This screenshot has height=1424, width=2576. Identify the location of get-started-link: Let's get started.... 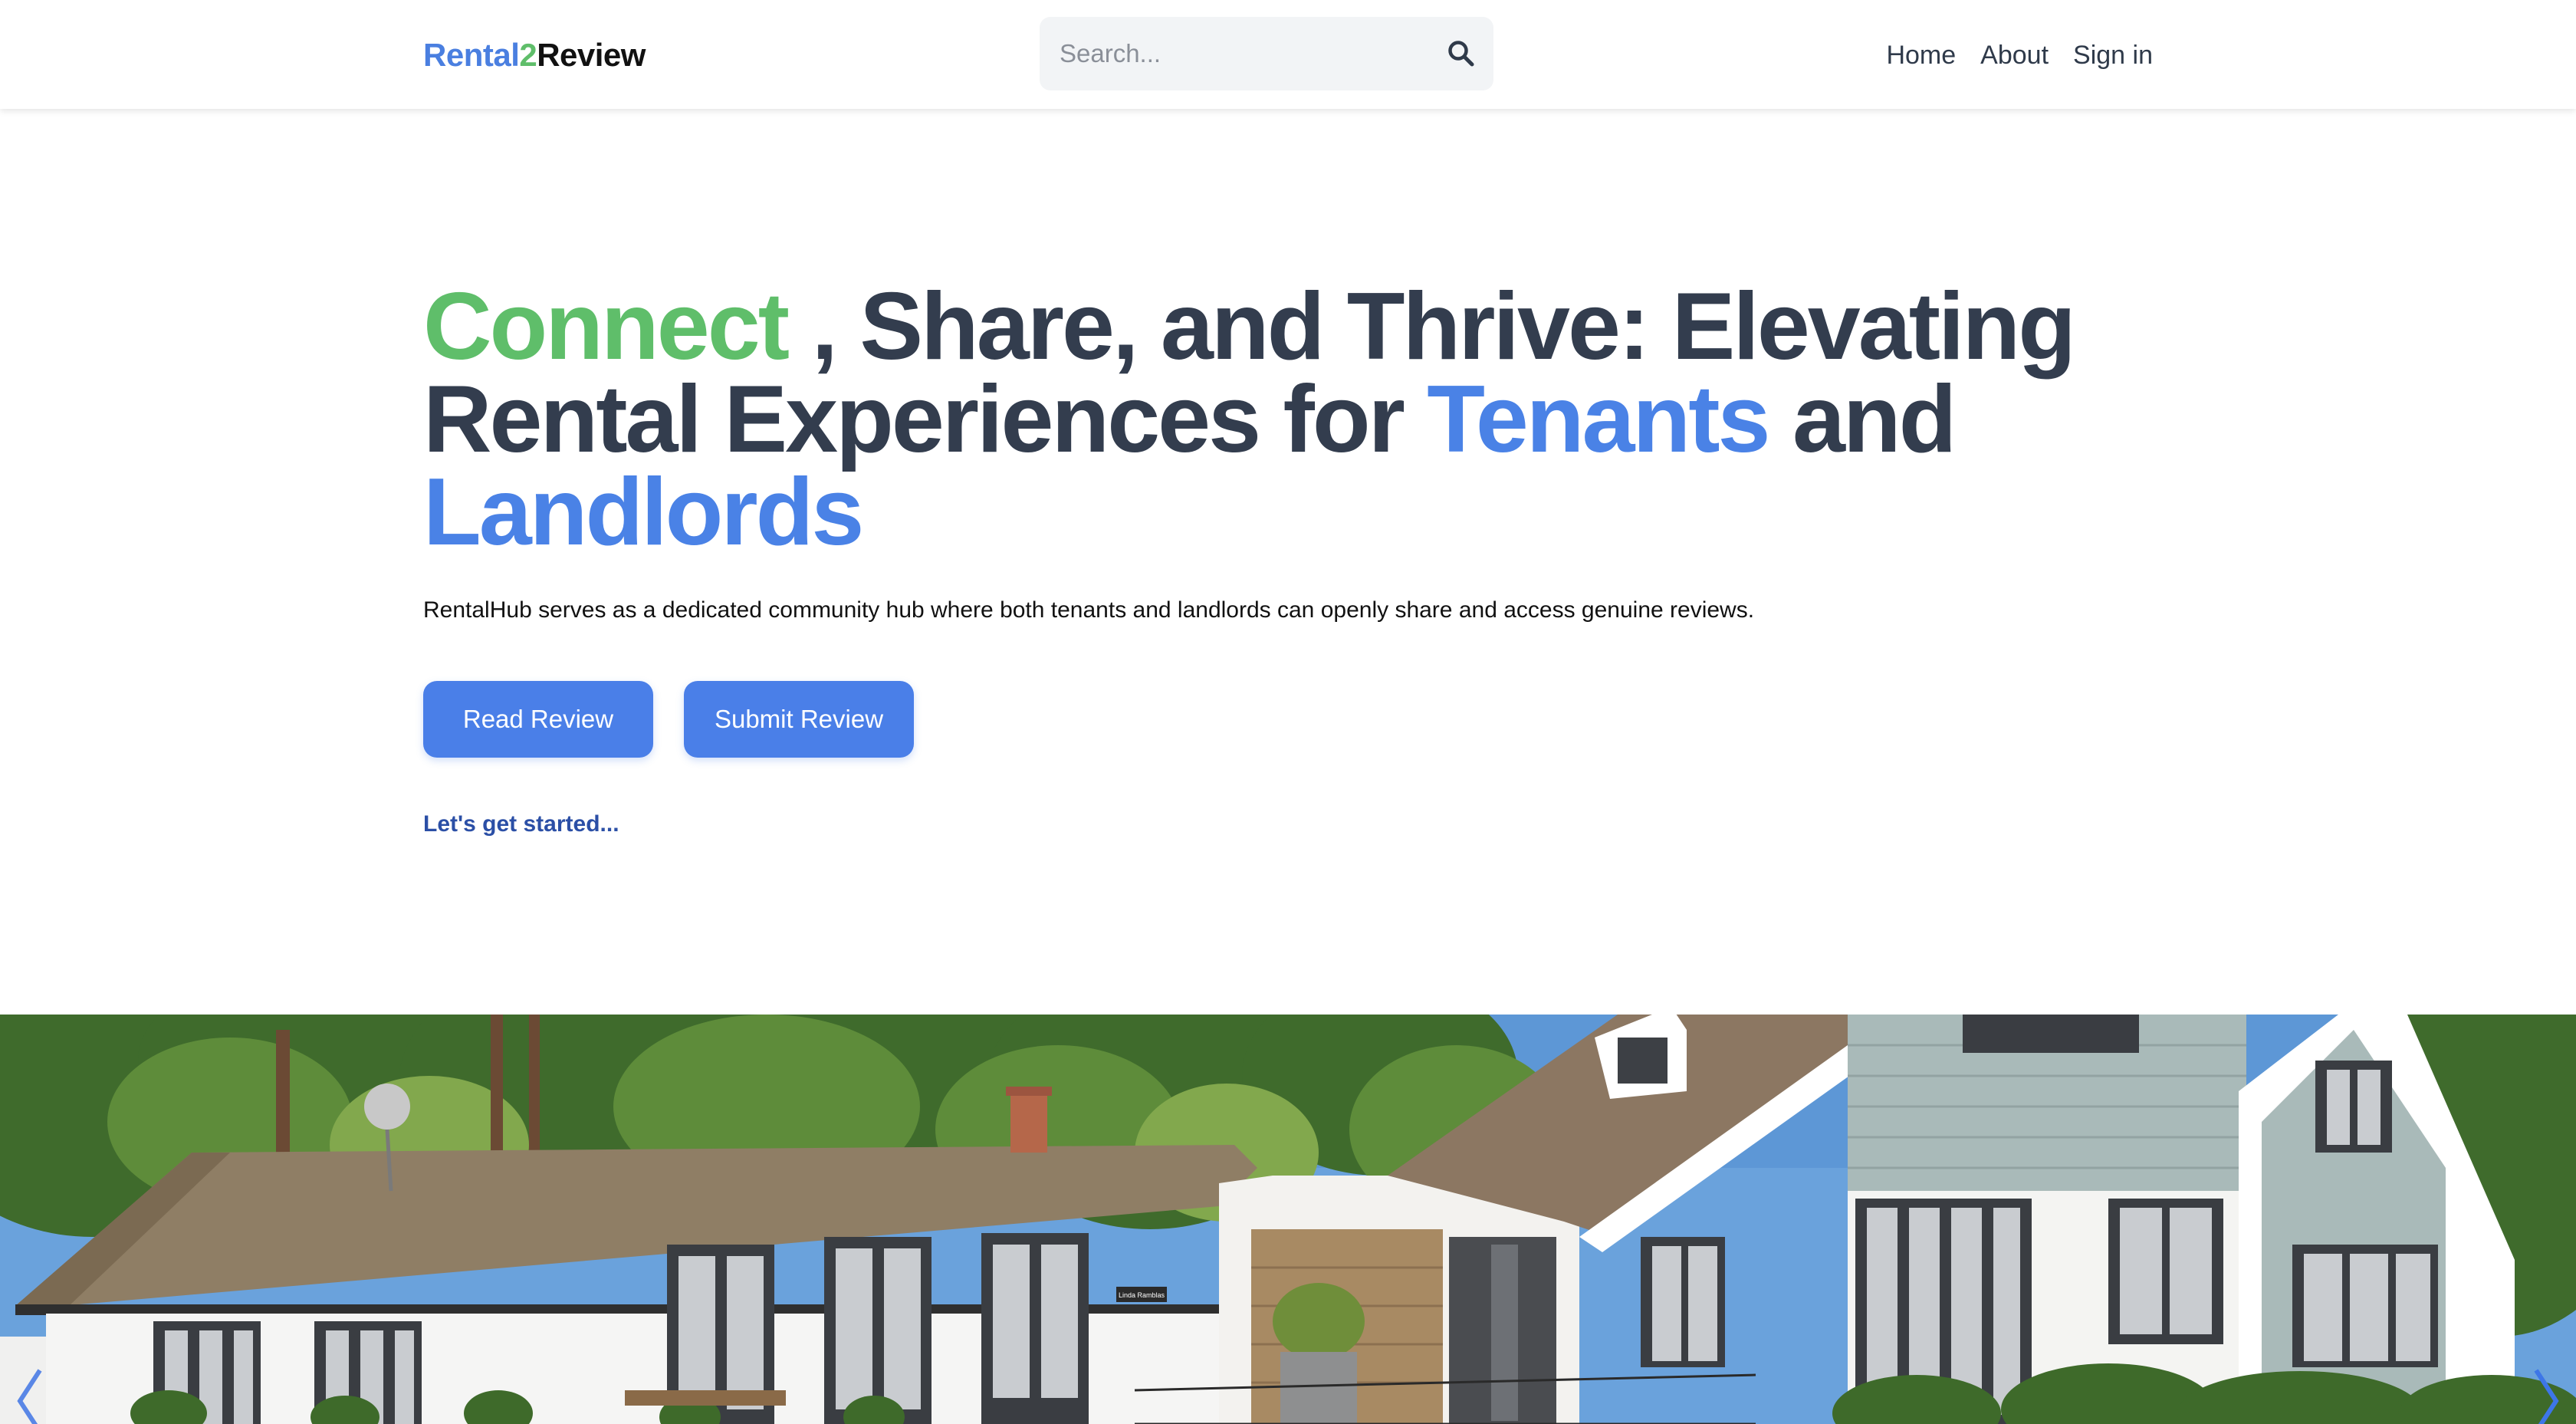
(521, 824).